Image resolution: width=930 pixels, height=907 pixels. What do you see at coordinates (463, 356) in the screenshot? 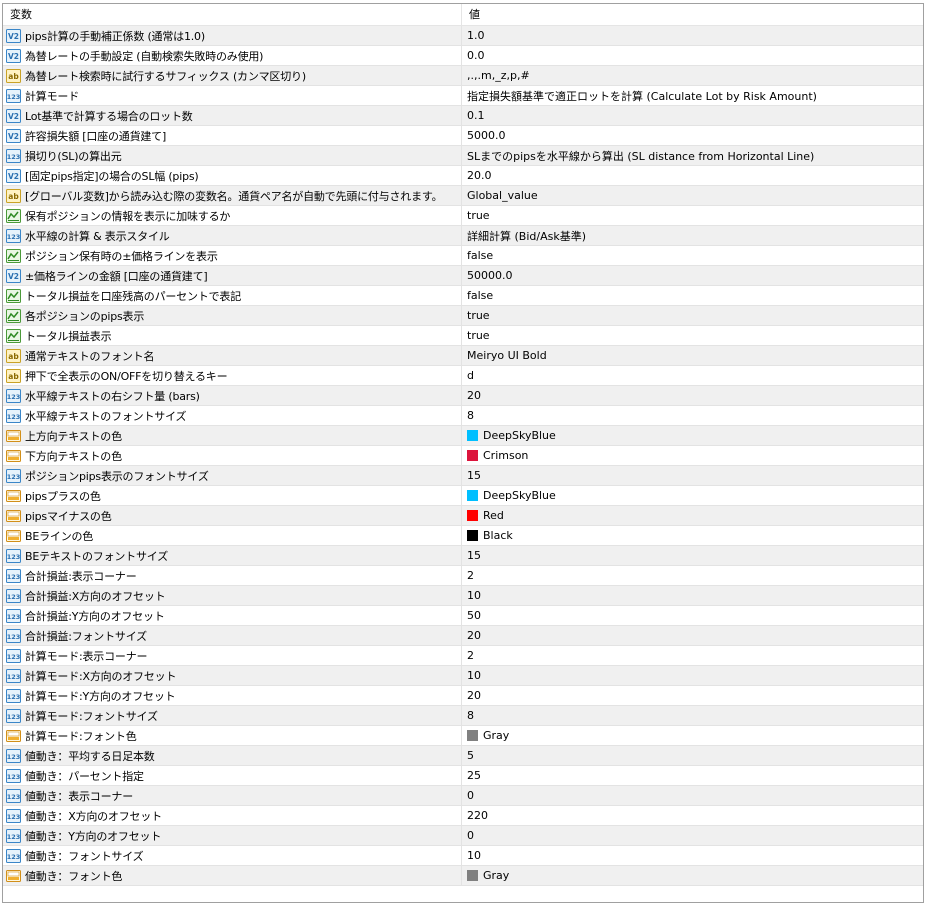
I see `table-row: ab 通常テキストのフォント名 Meiryo UI Bold` at bounding box center [463, 356].